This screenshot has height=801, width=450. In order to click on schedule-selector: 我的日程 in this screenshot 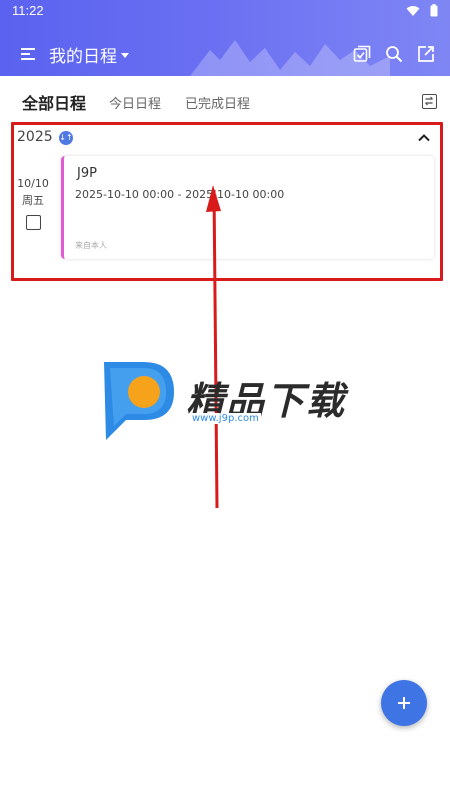, I will do `click(89, 54)`.